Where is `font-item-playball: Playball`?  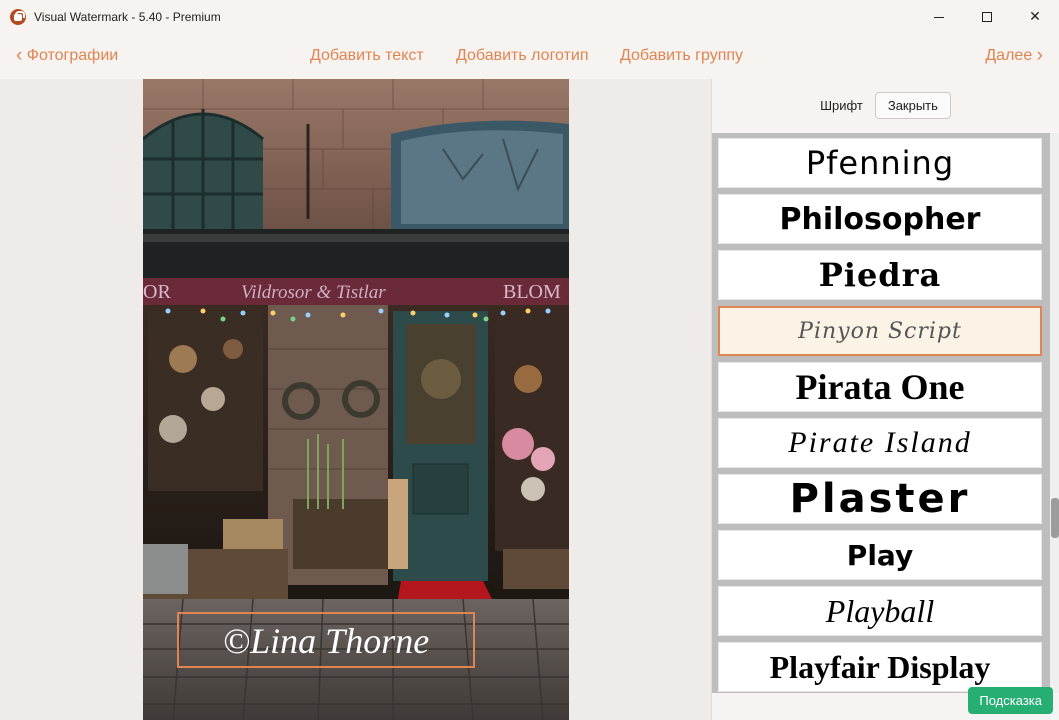 font-item-playball: Playball is located at coordinates (880, 611).